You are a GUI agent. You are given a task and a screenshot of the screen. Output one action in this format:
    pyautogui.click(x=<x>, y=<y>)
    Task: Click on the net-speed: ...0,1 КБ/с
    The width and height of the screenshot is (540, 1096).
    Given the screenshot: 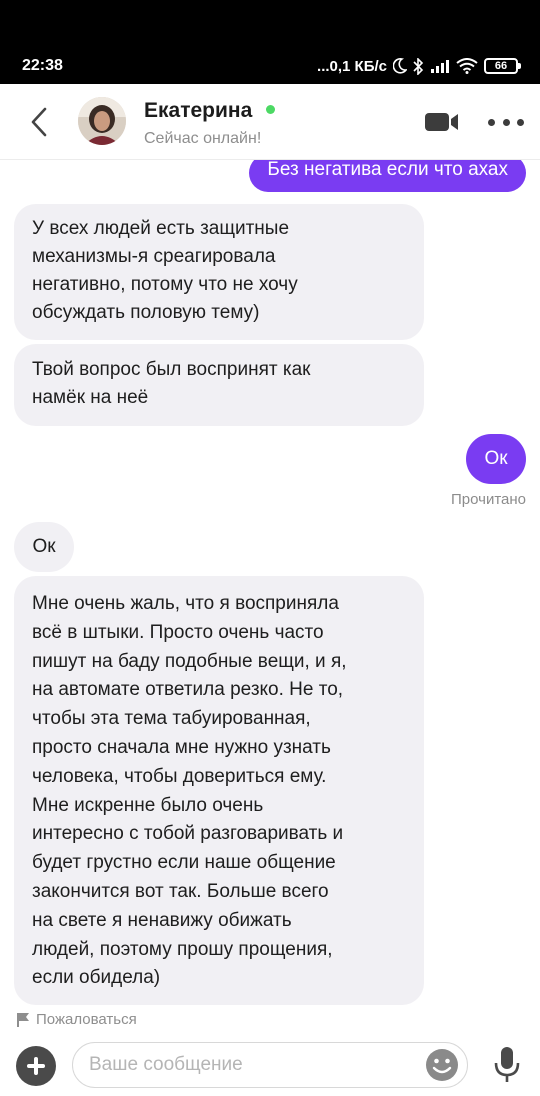 What is the action you would take?
    pyautogui.click(x=352, y=66)
    